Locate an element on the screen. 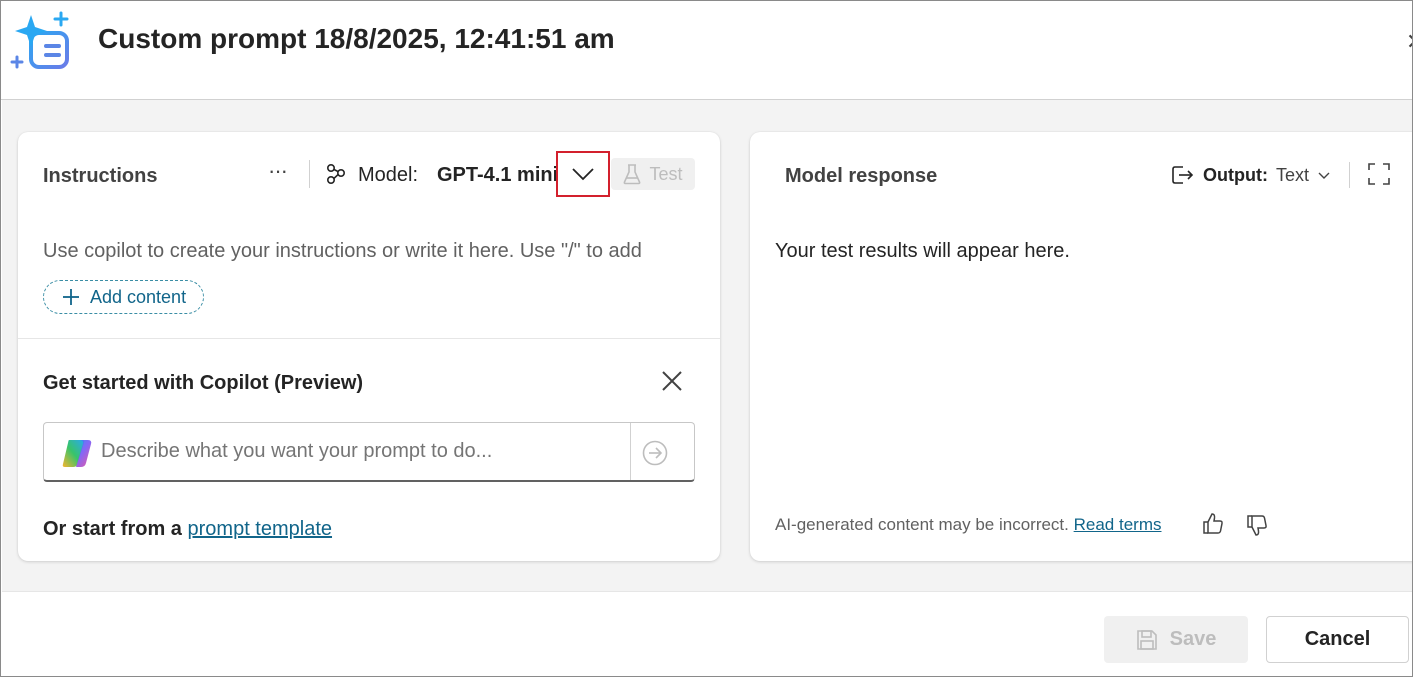  output-label: Output: is located at coordinates (1235, 175).